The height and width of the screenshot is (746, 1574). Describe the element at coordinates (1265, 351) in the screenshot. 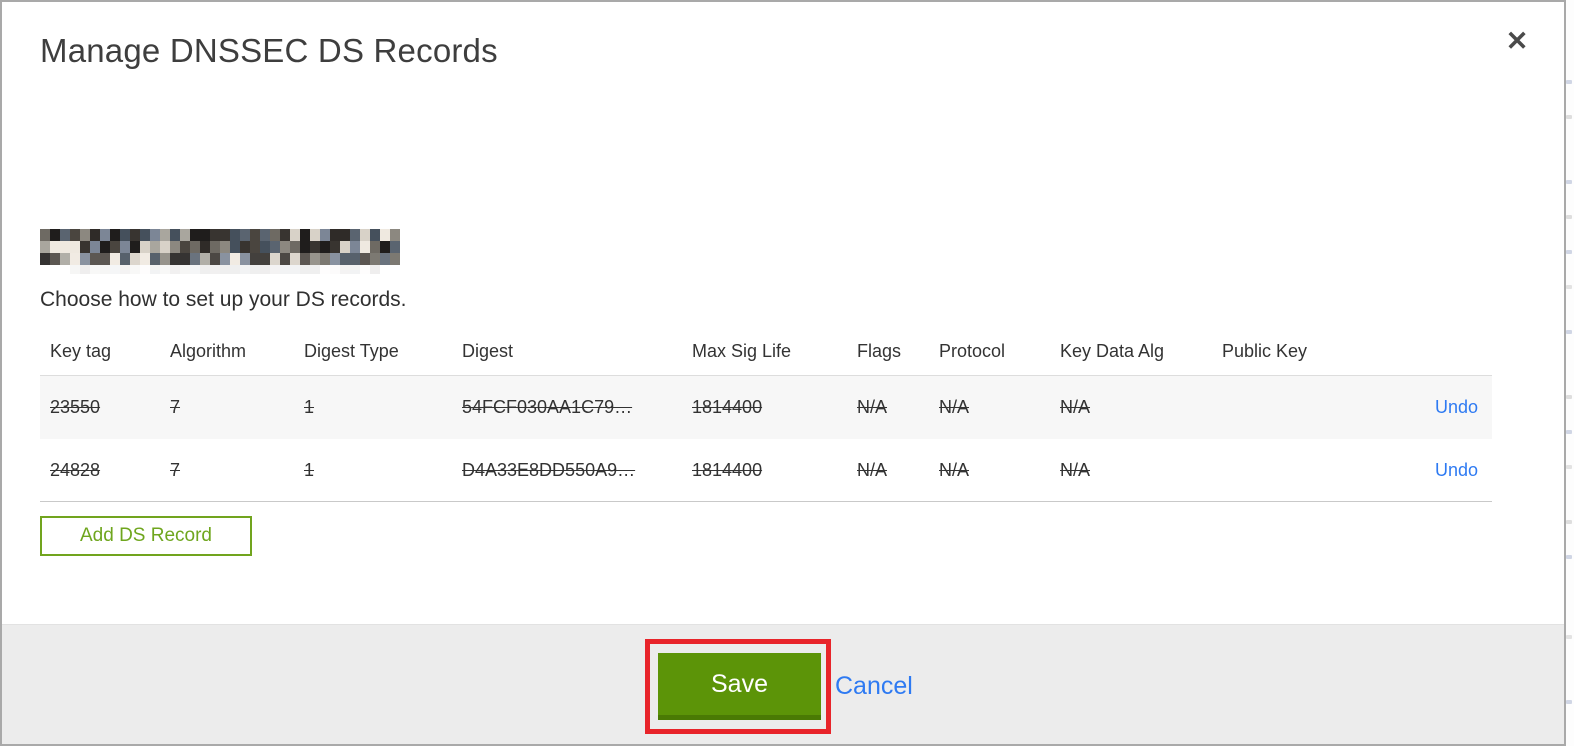

I see `column-header: Public Key` at that location.